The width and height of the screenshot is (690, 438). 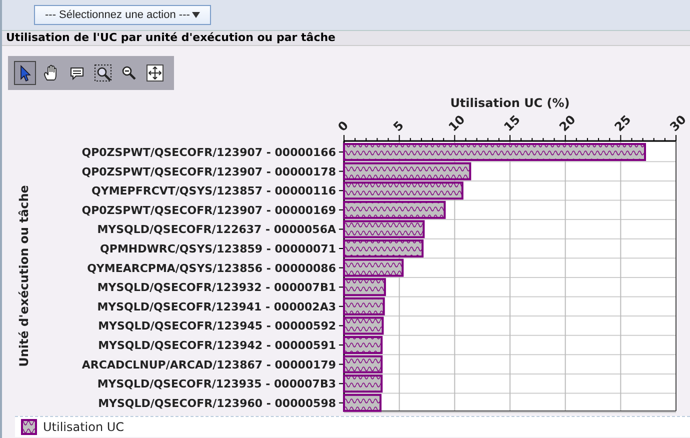 What do you see at coordinates (217, 403) in the screenshot?
I see `category-label: MYSQLD/QSECOFR/123960 - 00000598` at bounding box center [217, 403].